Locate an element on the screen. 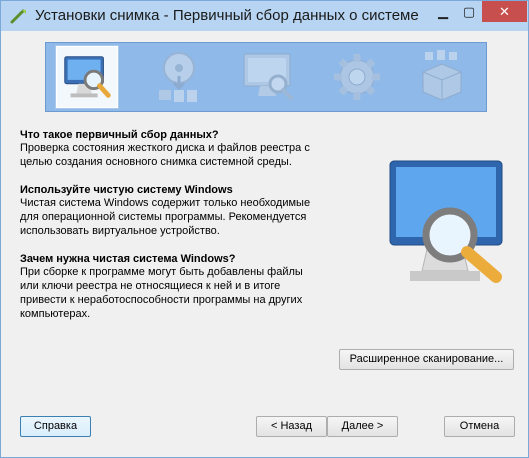 Image resolution: width=529 pixels, height=458 pixels. section-heading: Что такое первичный сбор данных? is located at coordinates (119, 135).